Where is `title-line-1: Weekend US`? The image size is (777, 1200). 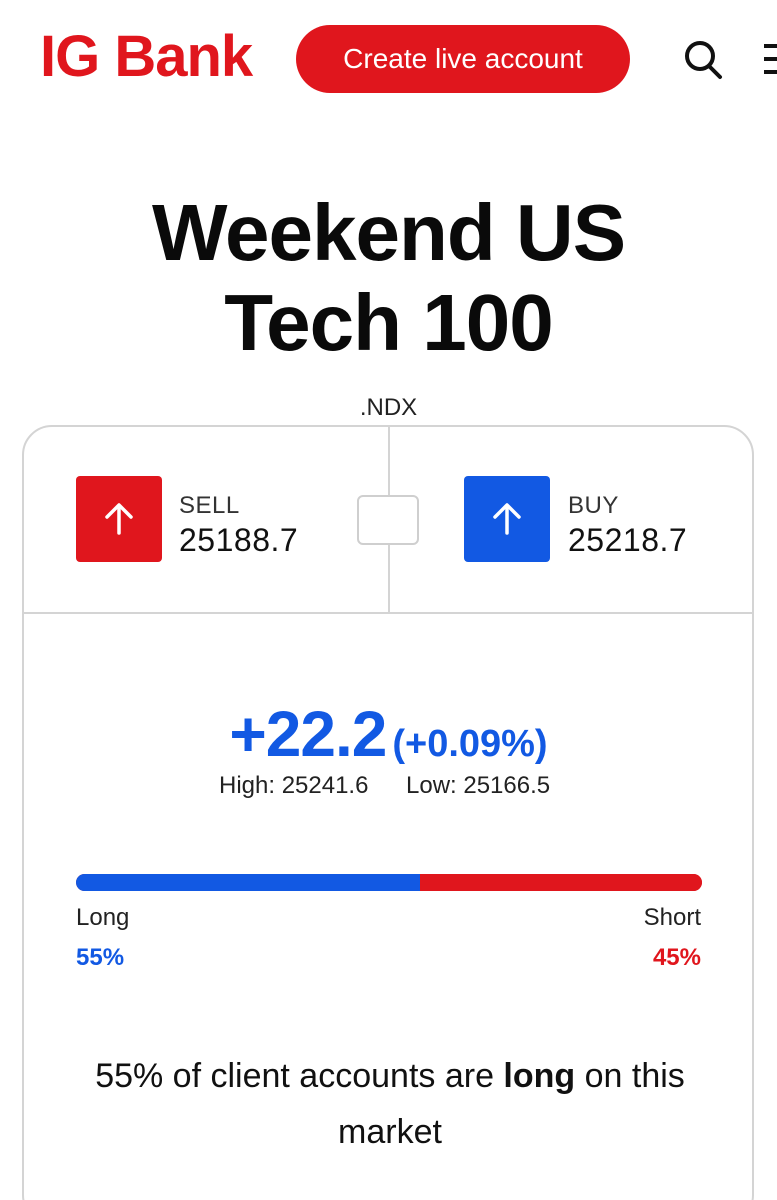 title-line-1: Weekend US is located at coordinates (388, 232).